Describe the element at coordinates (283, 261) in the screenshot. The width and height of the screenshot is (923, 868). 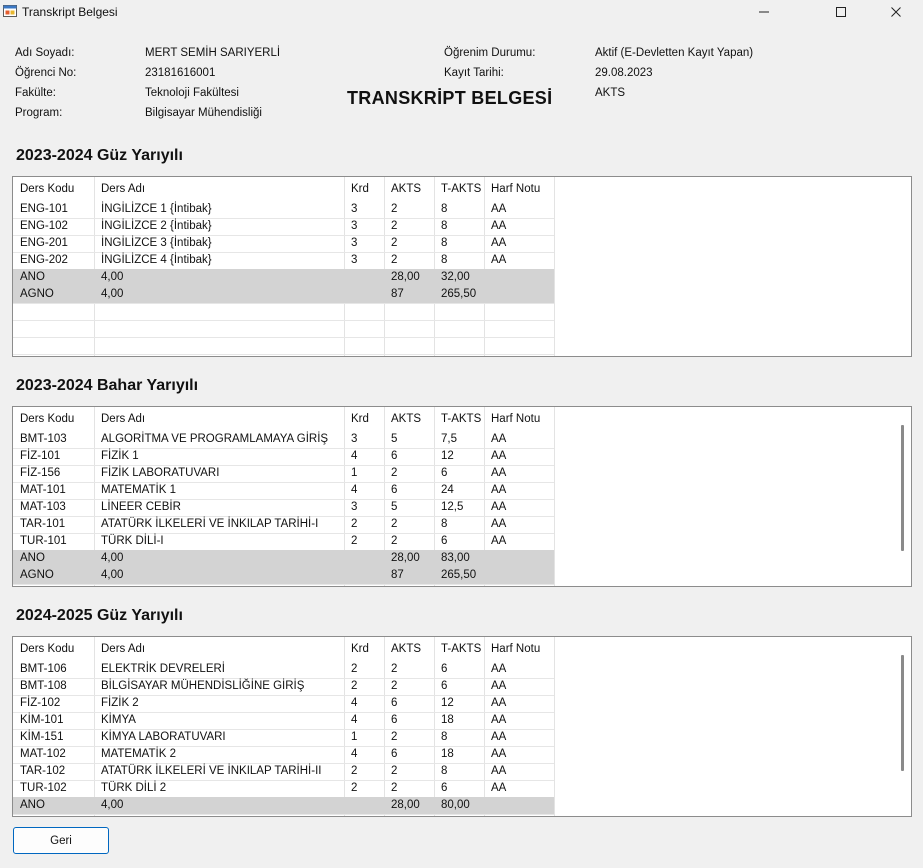
I see `table-row: ENG-202 İNGİLİZCE 4 {İntibak} 3 2 8 AA` at that location.